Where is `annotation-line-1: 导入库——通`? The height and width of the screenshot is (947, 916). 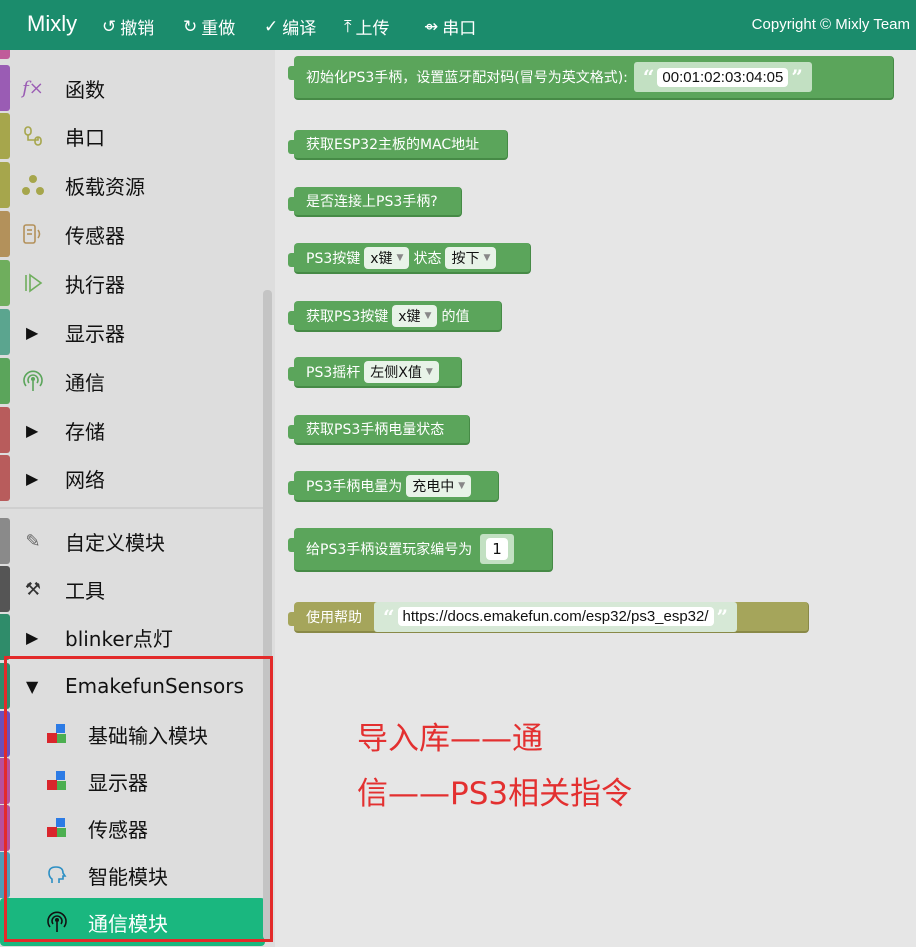 annotation-line-1: 导入库——通 is located at coordinates (450, 739).